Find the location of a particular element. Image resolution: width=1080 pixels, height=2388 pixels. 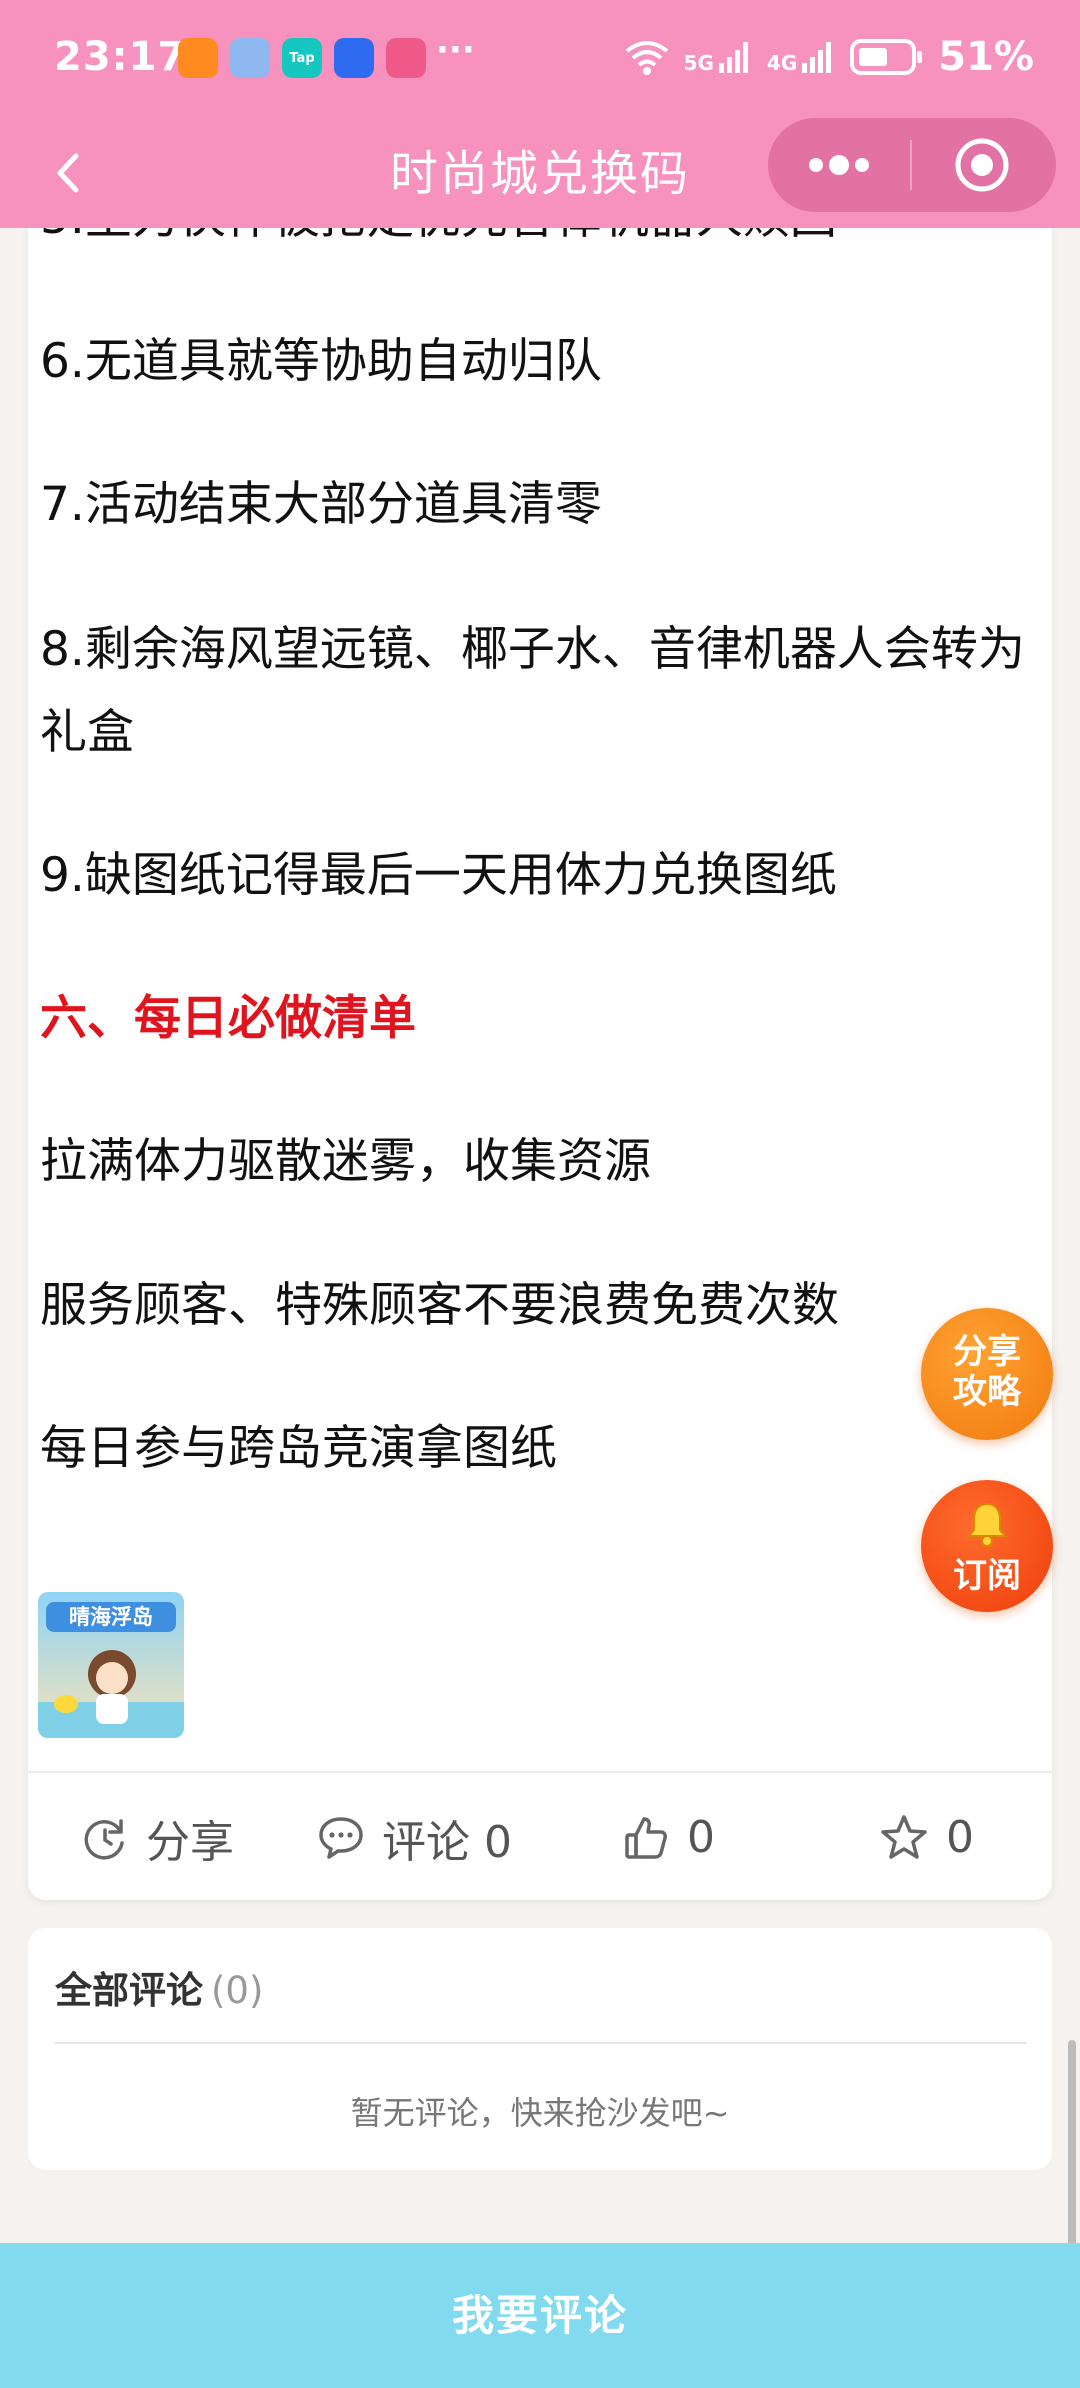

comments-section: 全部评论 (0) 暂无评论，快来抢沙发吧~ is located at coordinates (540, 2049).